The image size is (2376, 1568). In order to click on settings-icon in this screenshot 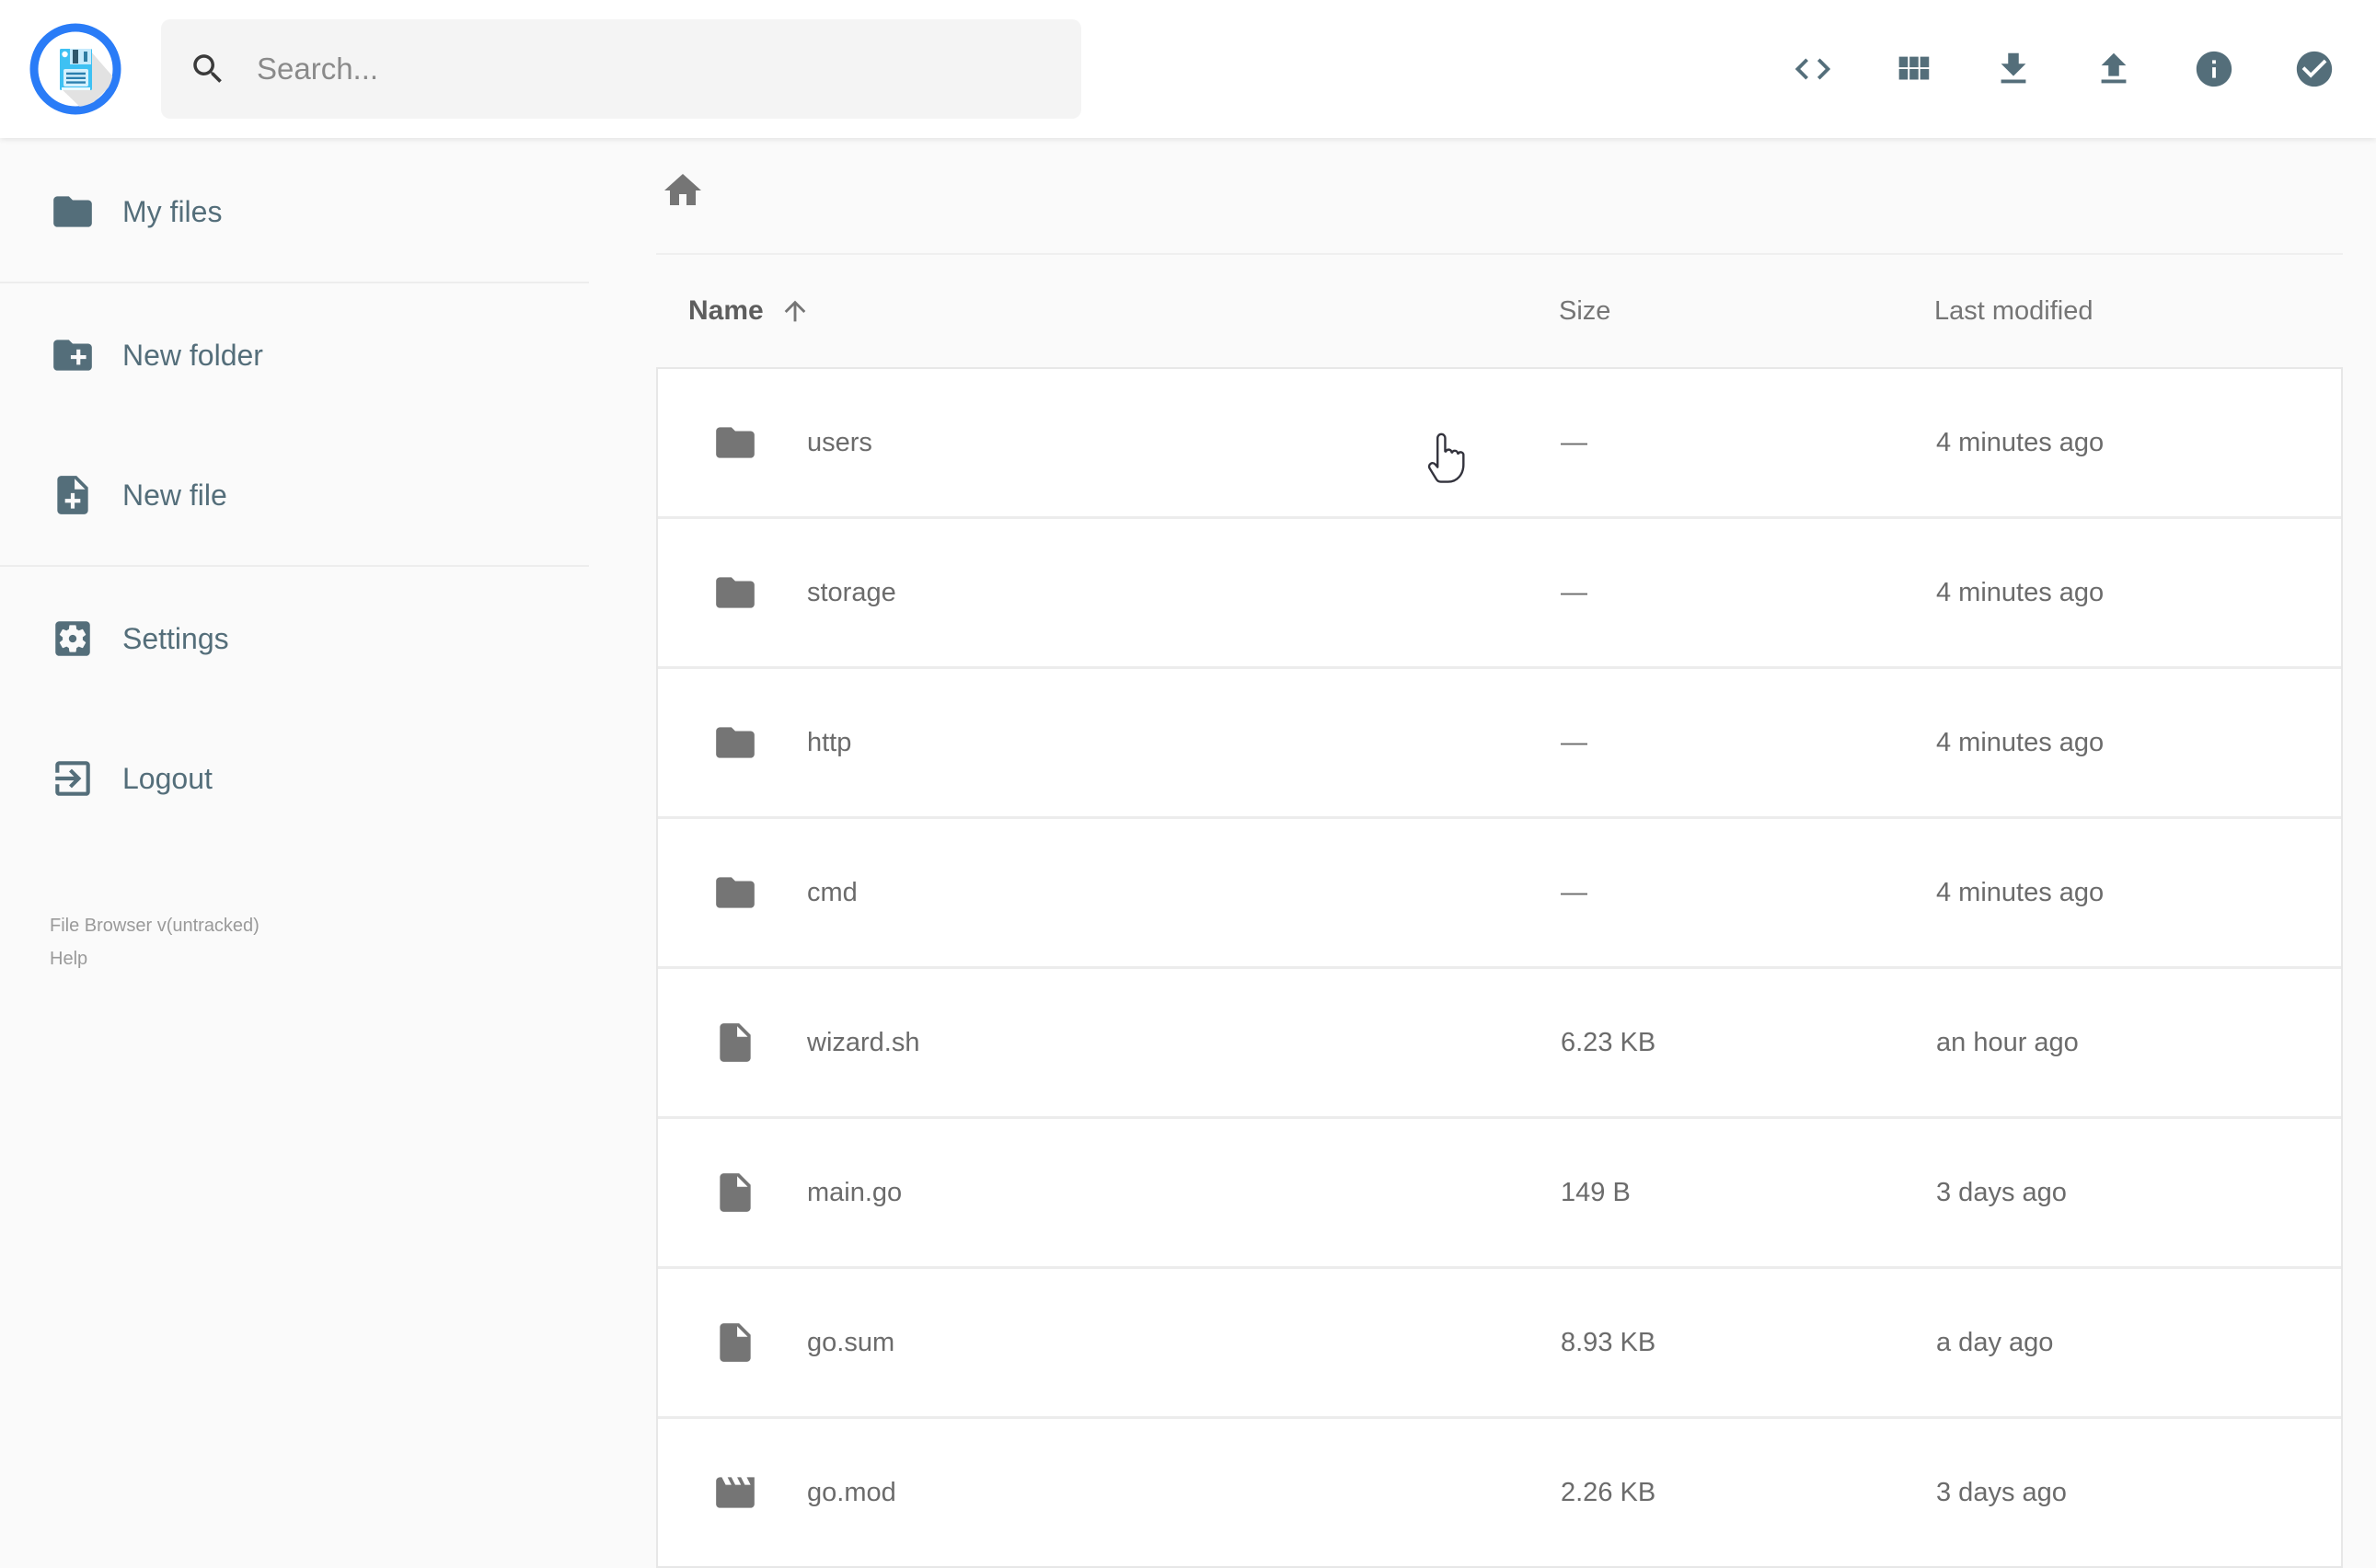, I will do `click(73, 639)`.